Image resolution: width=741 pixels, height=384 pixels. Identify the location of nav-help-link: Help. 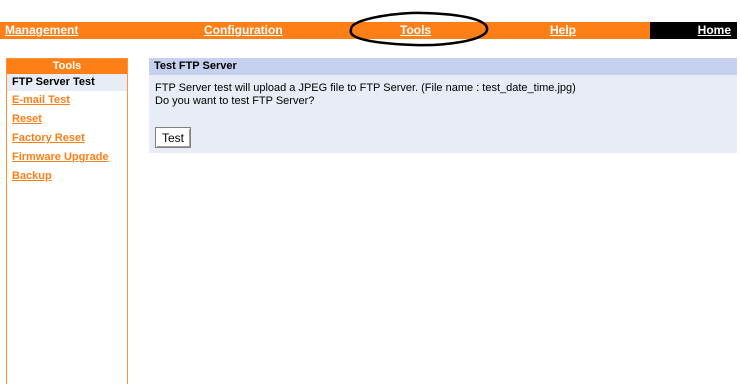
(563, 30).